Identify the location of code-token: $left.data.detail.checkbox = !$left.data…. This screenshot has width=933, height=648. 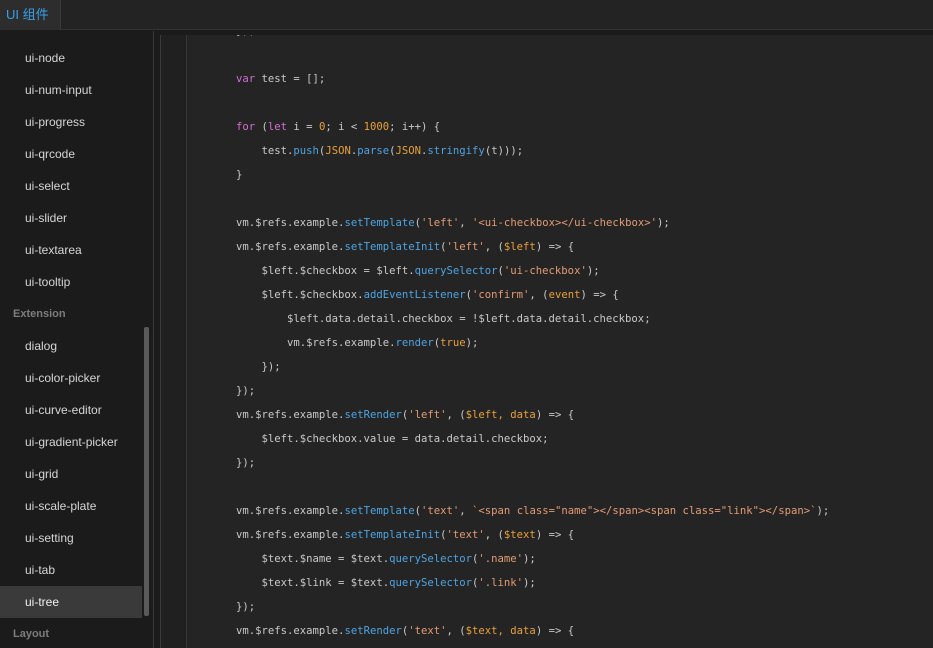
(443, 319).